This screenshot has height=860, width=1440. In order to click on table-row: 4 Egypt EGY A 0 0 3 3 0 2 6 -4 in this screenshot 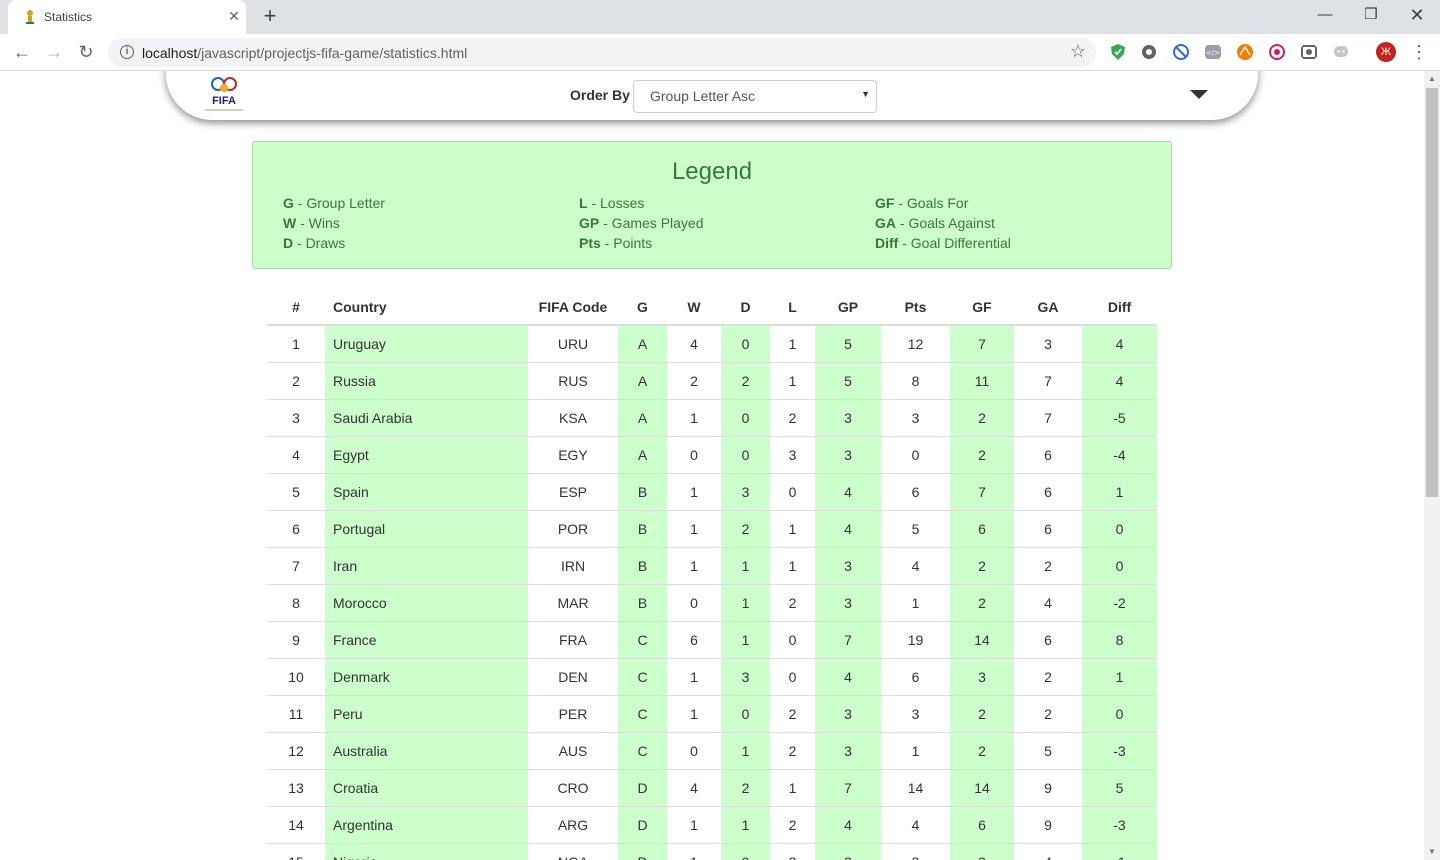, I will do `click(712, 454)`.